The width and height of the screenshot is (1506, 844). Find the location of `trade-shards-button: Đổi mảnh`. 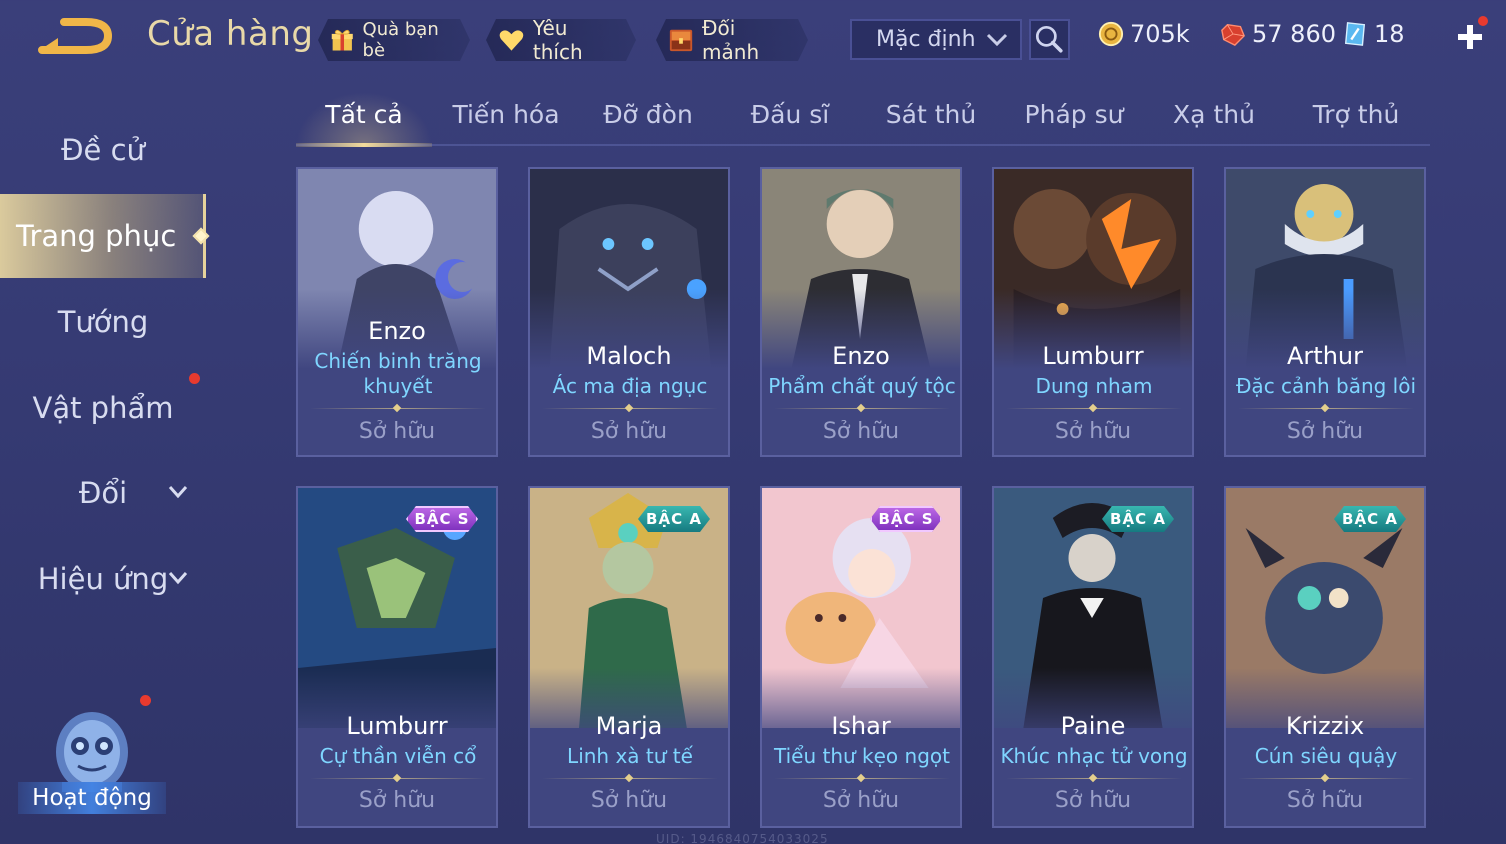

trade-shards-button: Đổi mảnh is located at coordinates (732, 40).